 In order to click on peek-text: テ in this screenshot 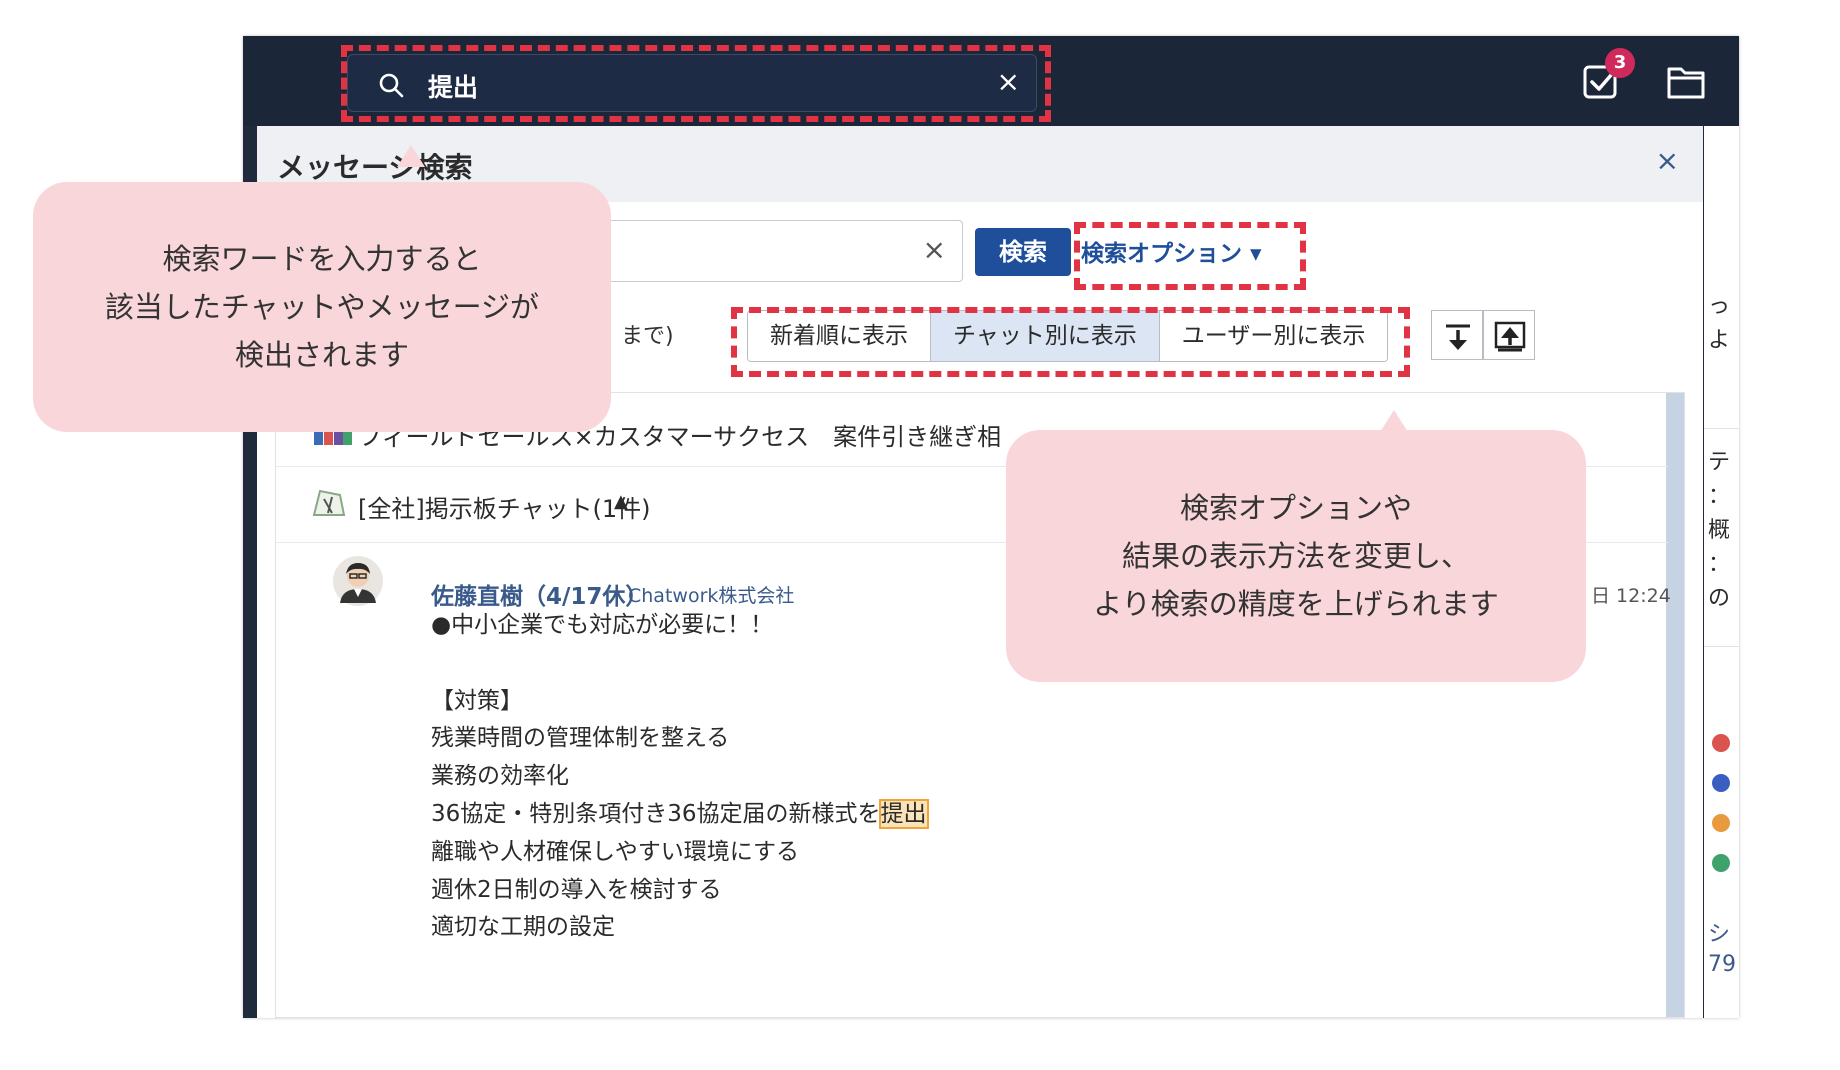, I will do `click(1719, 462)`.